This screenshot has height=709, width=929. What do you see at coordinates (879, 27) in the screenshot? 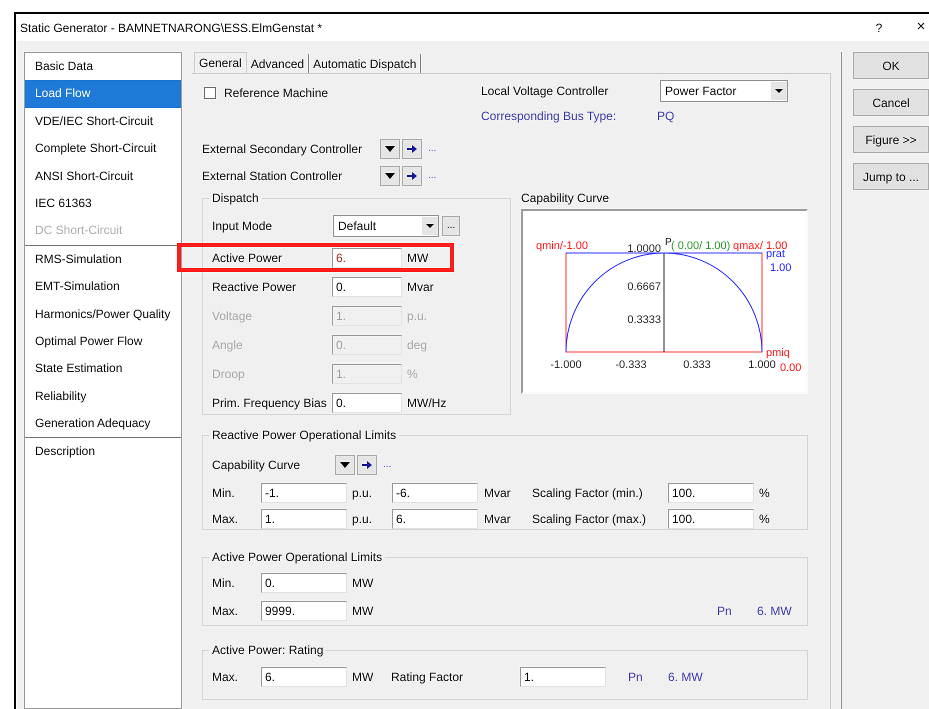
I see `help-button: ?` at bounding box center [879, 27].